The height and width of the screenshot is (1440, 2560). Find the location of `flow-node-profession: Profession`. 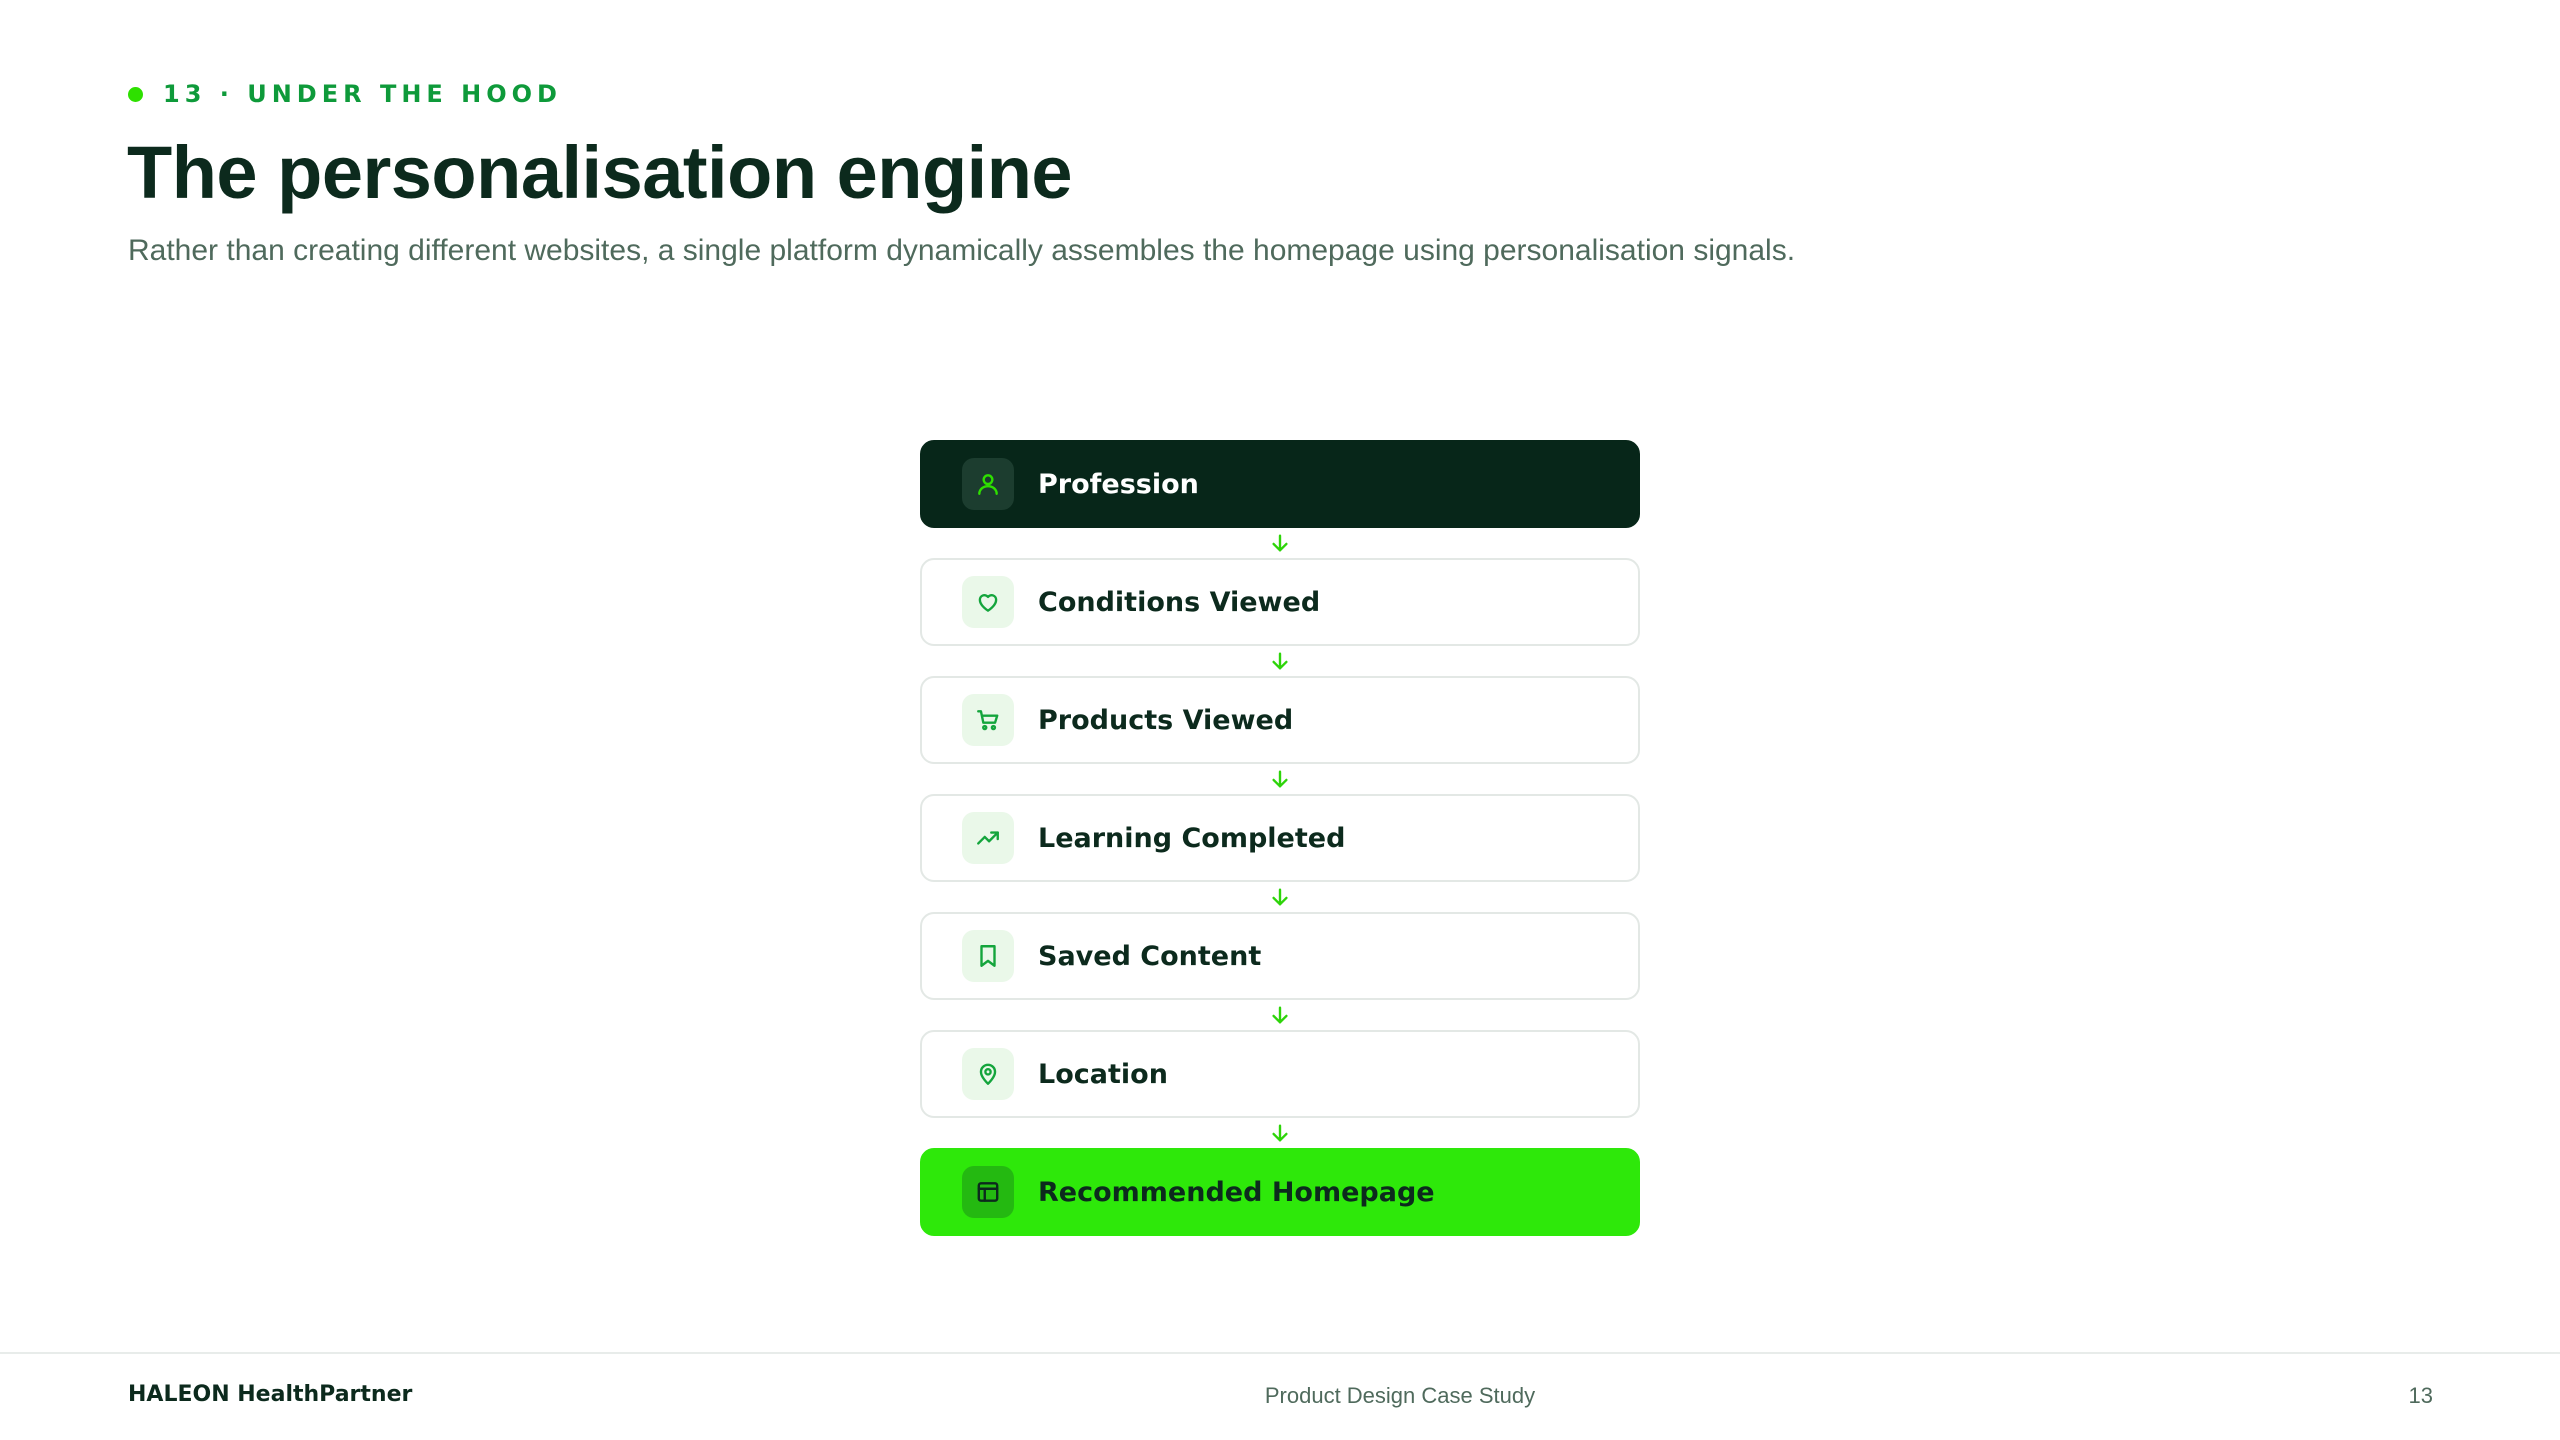

flow-node-profession: Profession is located at coordinates (1280, 484).